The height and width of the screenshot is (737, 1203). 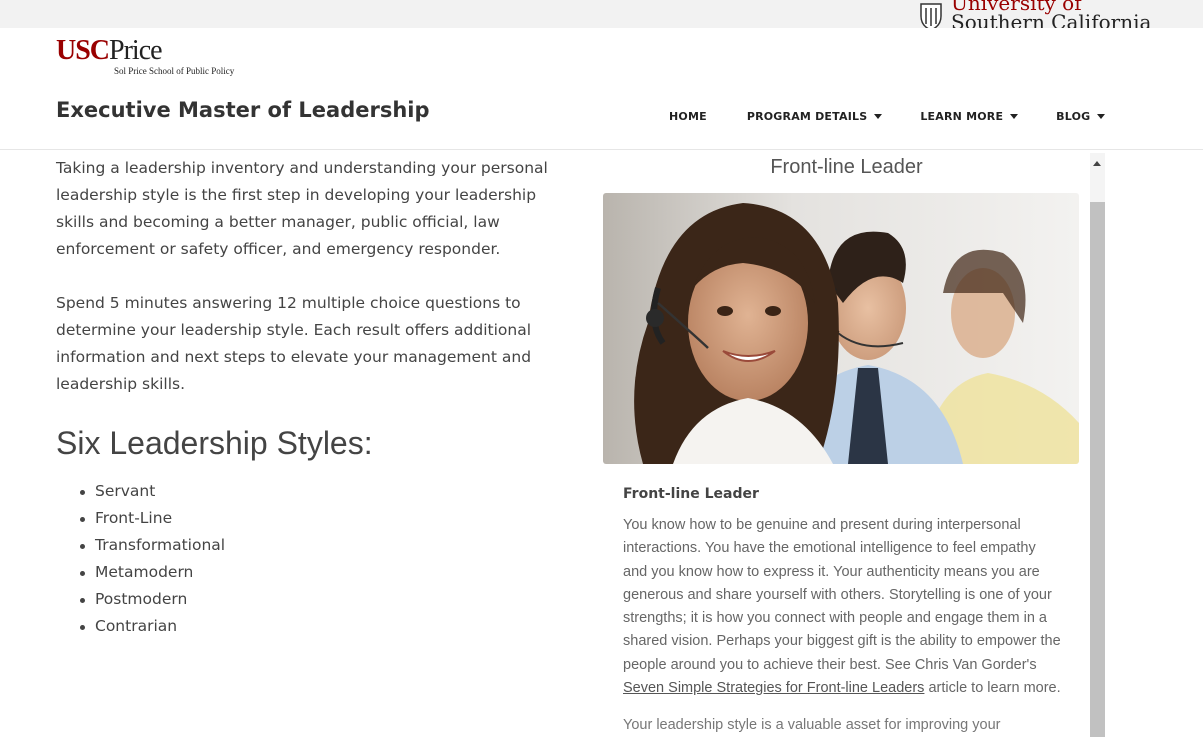 I want to click on call-center-photo, so click(x=841, y=328).